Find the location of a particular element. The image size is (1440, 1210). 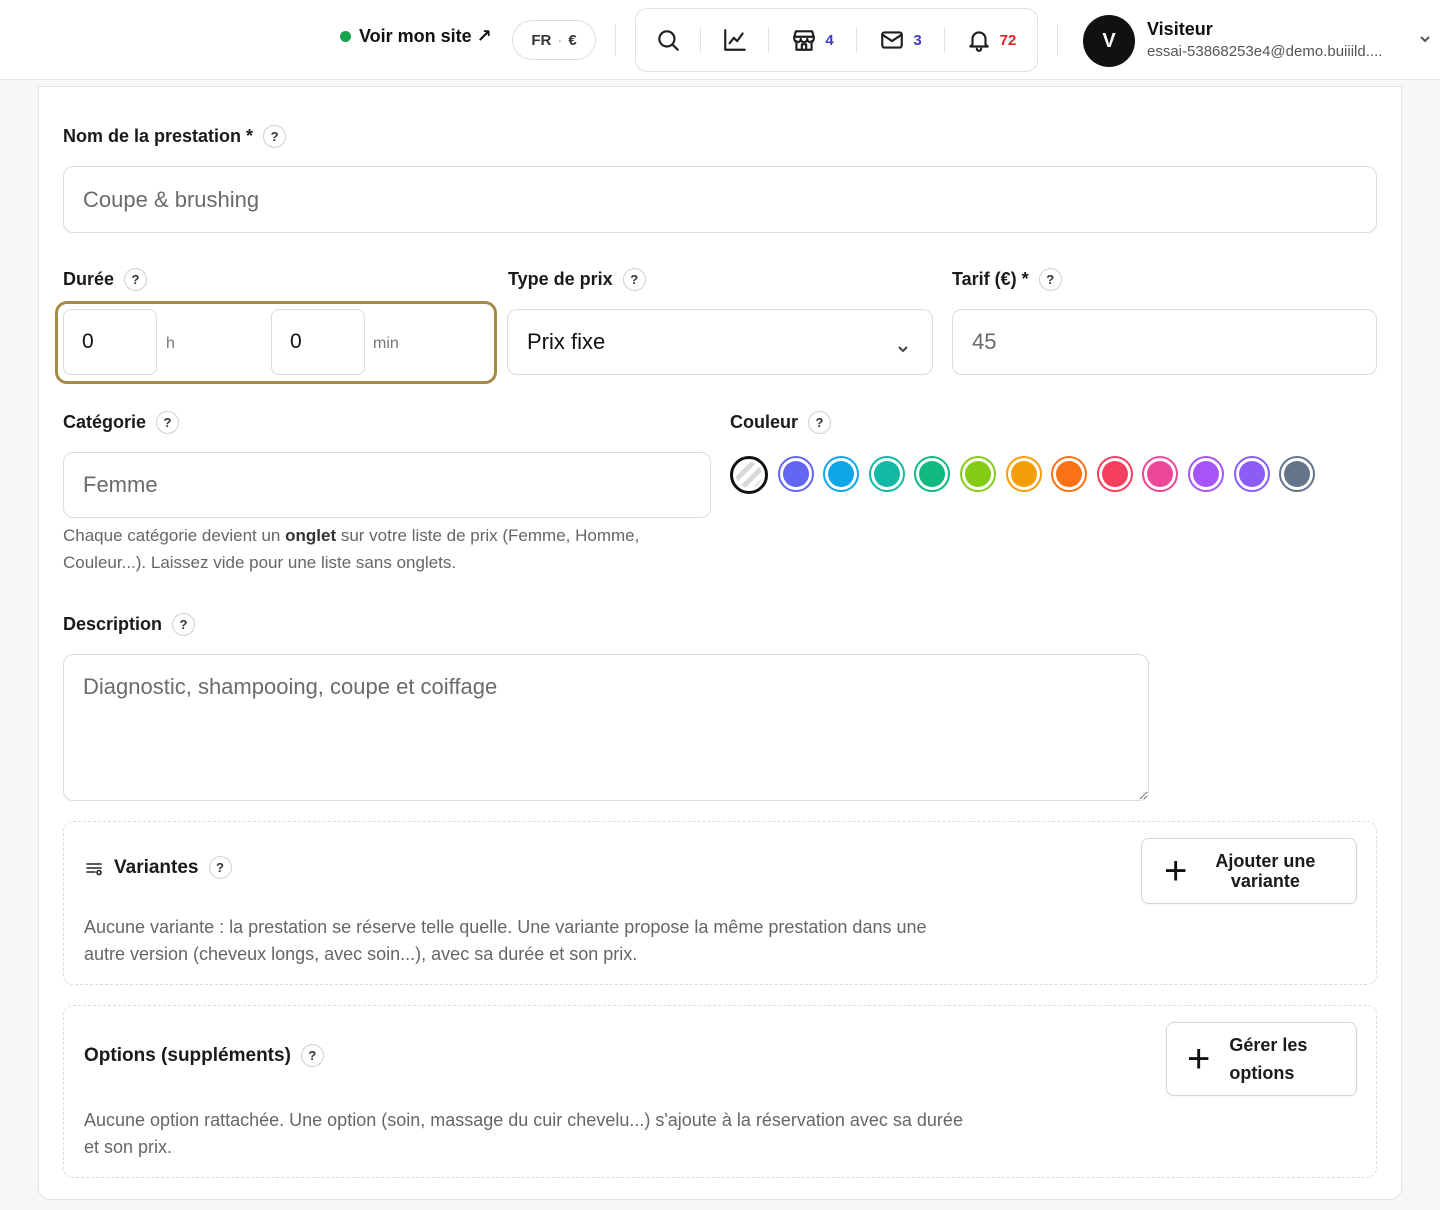

description-label: Description ? is located at coordinates (129, 624).